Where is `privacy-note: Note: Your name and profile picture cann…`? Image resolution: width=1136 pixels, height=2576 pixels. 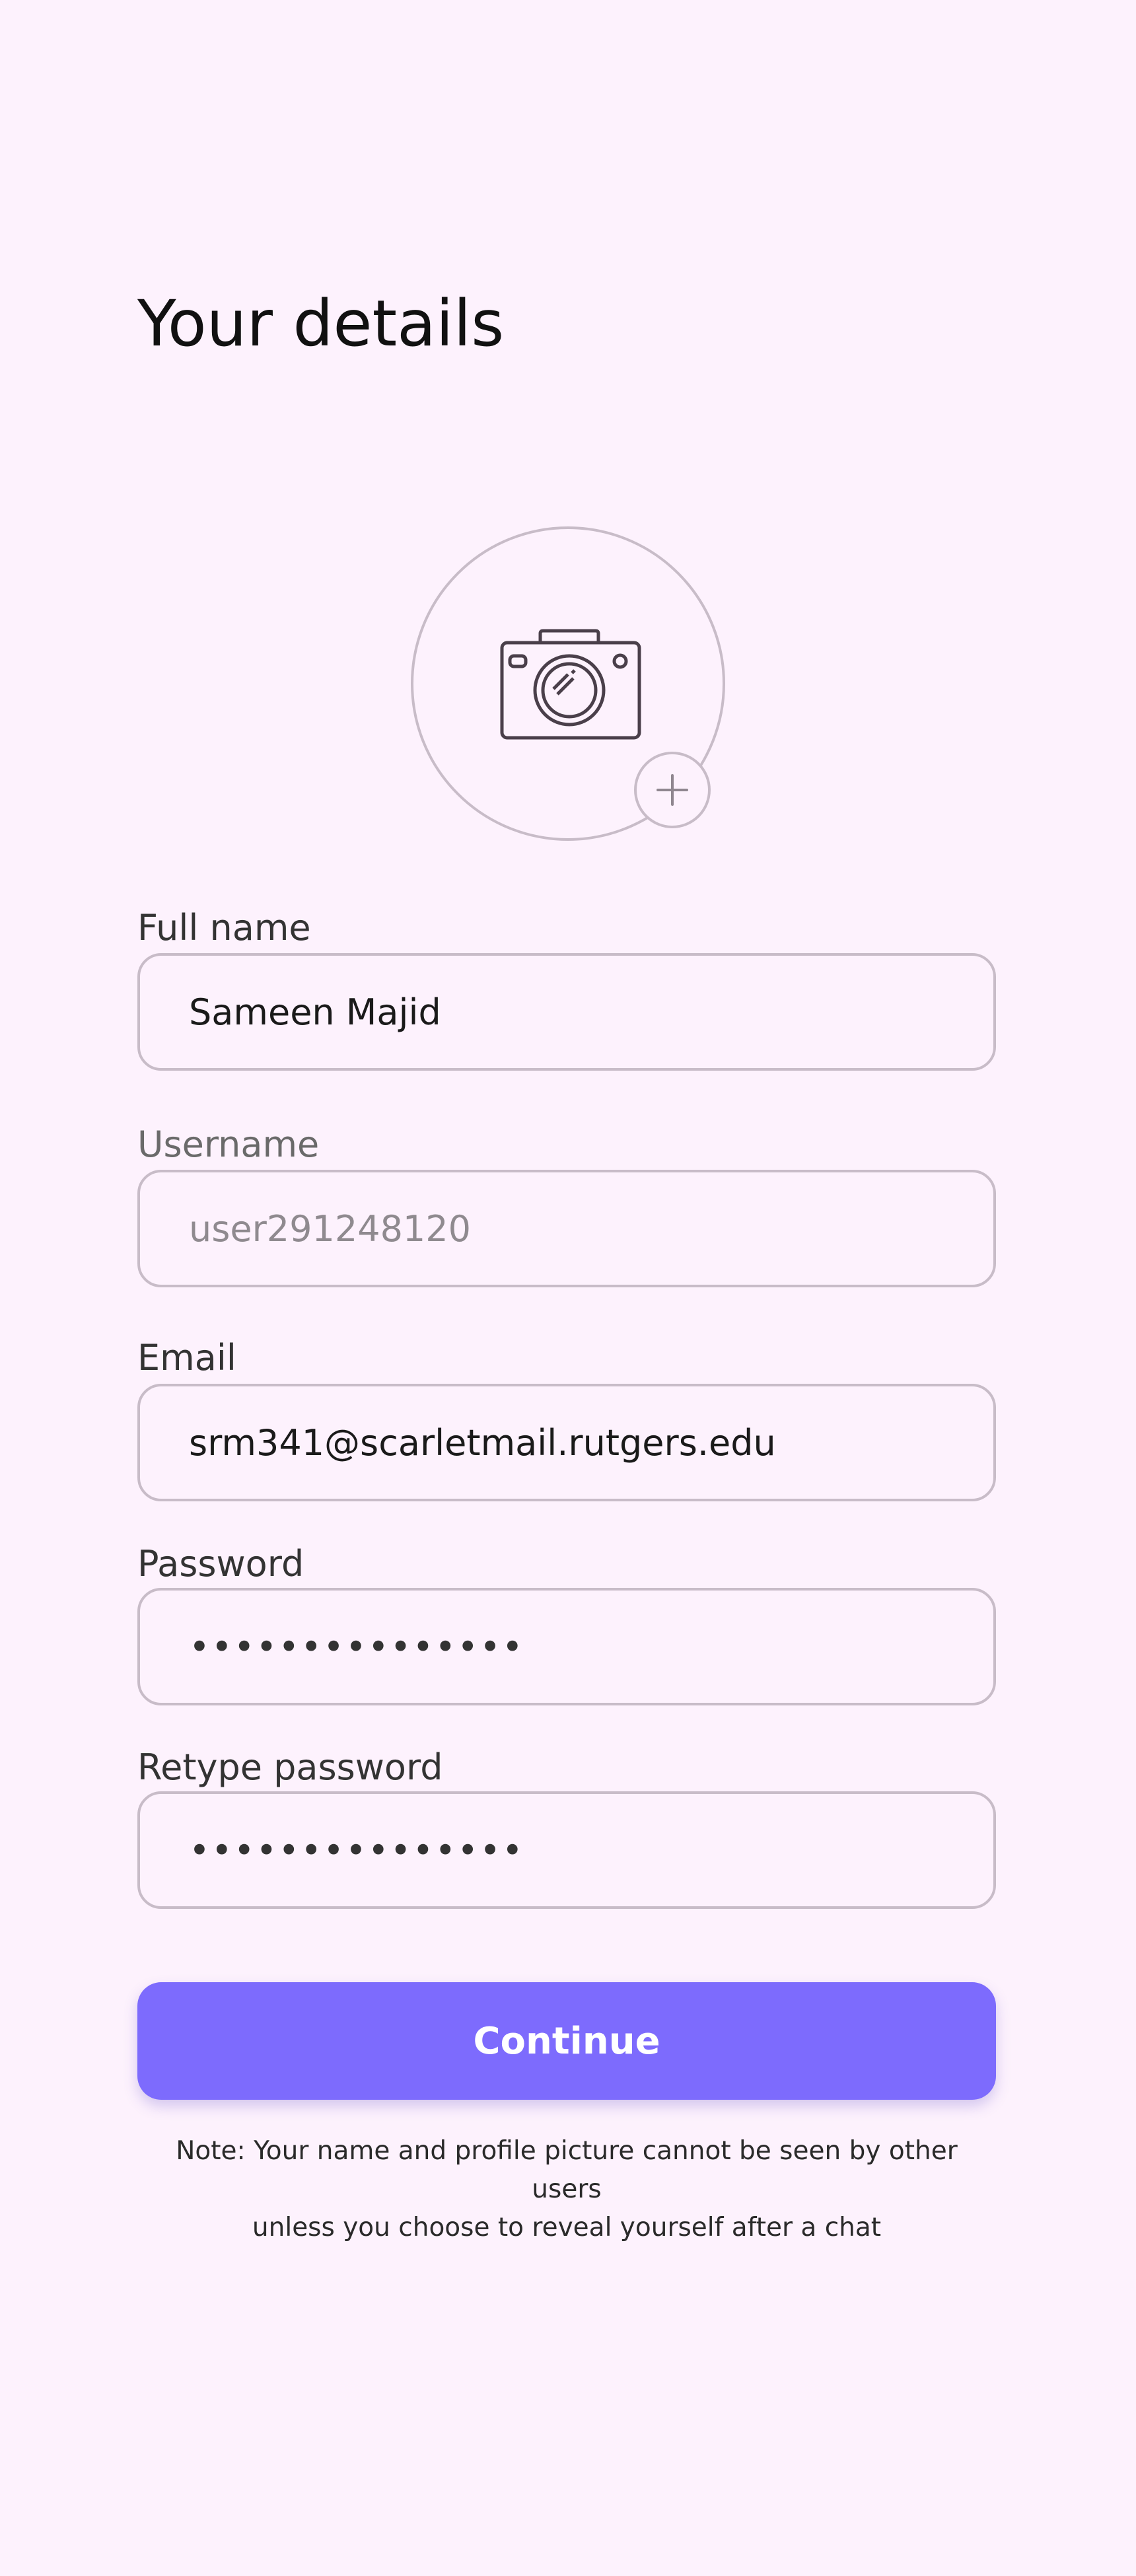 privacy-note: Note: Your name and profile picture cann… is located at coordinates (566, 2189).